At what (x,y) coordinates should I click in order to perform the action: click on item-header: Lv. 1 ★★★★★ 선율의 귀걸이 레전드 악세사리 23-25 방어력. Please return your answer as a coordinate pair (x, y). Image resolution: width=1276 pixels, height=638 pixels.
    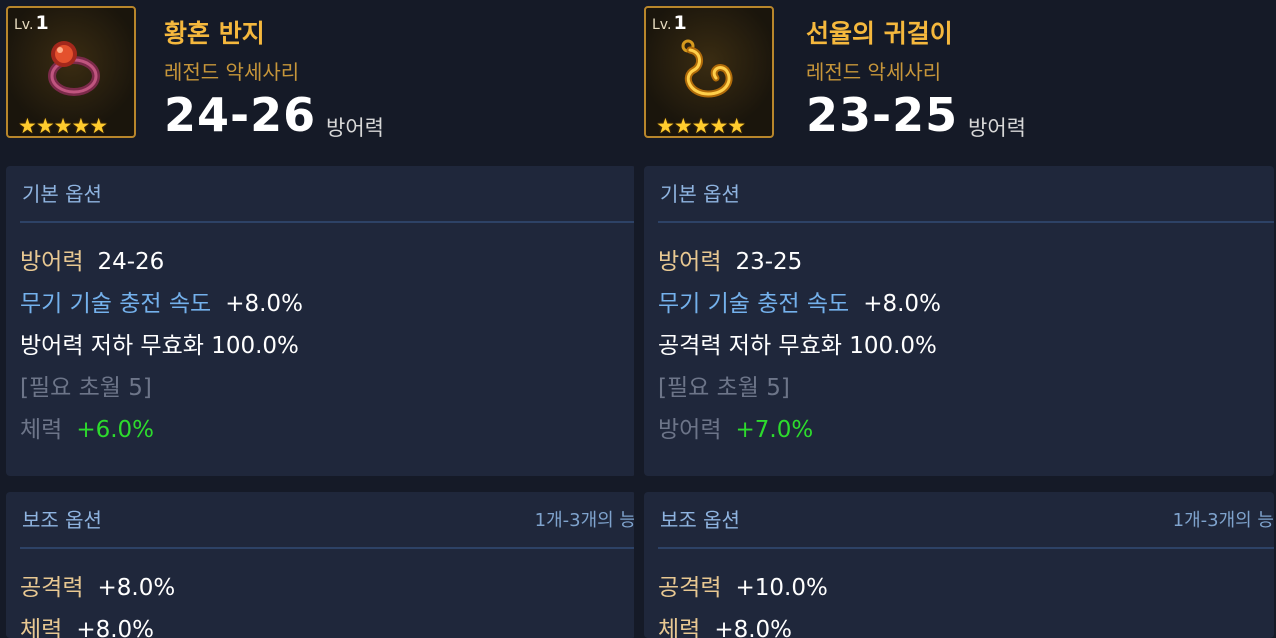
    Looking at the image, I should click on (959, 75).